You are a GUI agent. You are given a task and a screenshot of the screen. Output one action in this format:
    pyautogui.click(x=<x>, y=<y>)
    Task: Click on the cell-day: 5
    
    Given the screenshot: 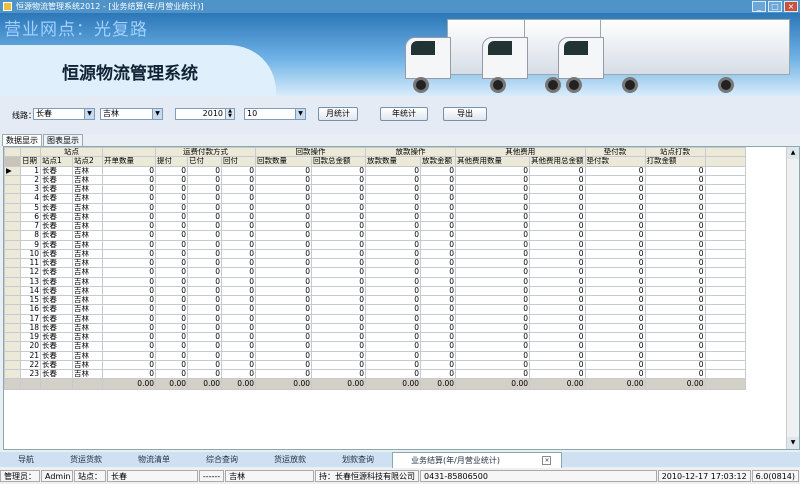 What is the action you would take?
    pyautogui.click(x=30, y=207)
    